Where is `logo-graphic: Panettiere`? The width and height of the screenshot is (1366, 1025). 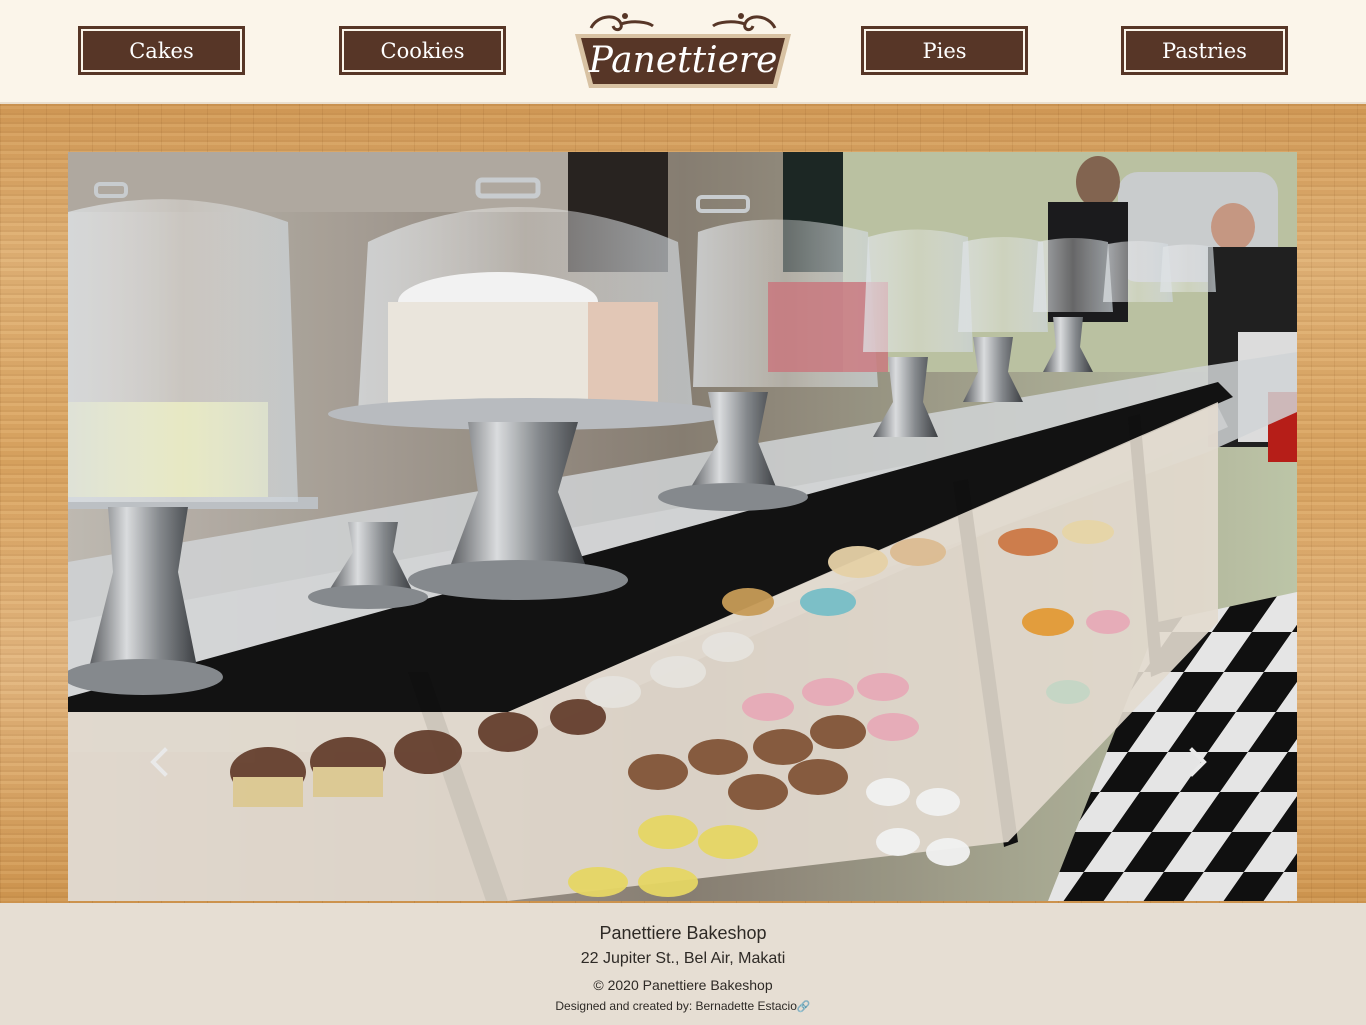
logo-graphic: Panettiere is located at coordinates (683, 50).